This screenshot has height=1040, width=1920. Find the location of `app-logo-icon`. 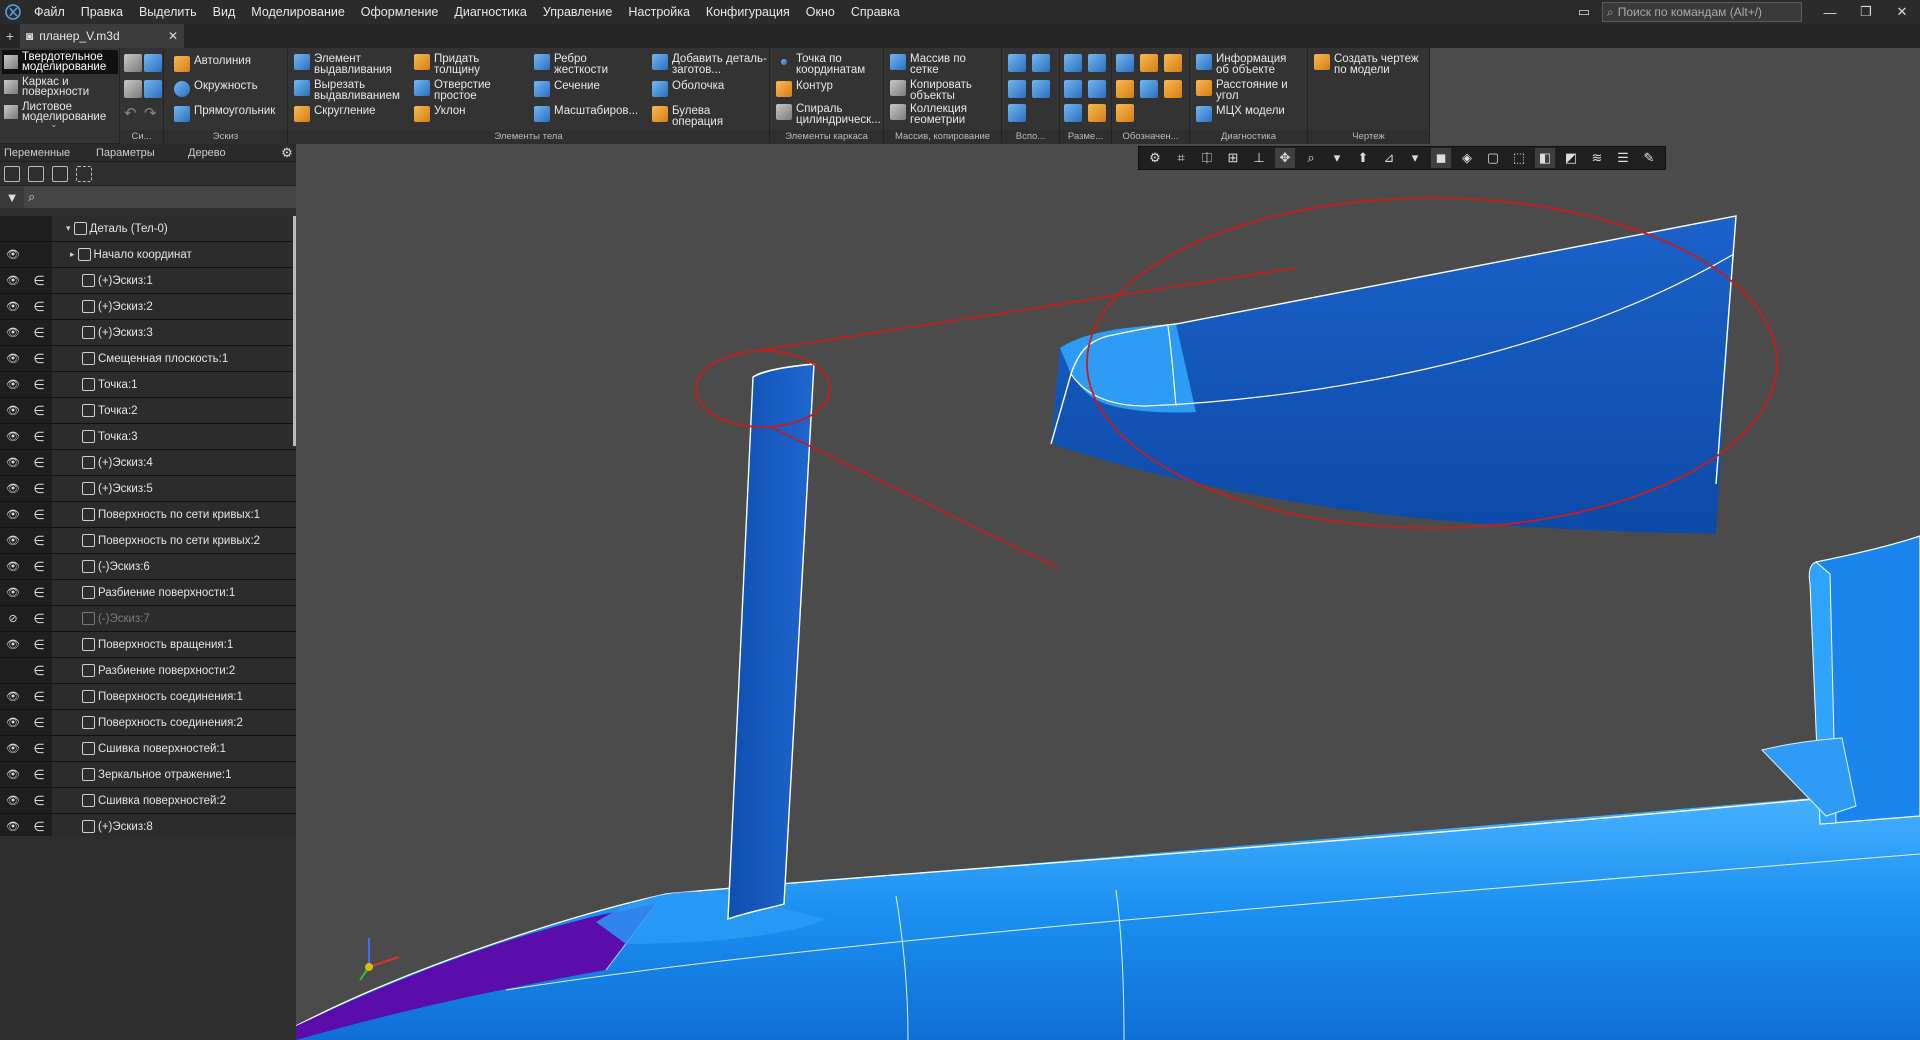

app-logo-icon is located at coordinates (13, 12).